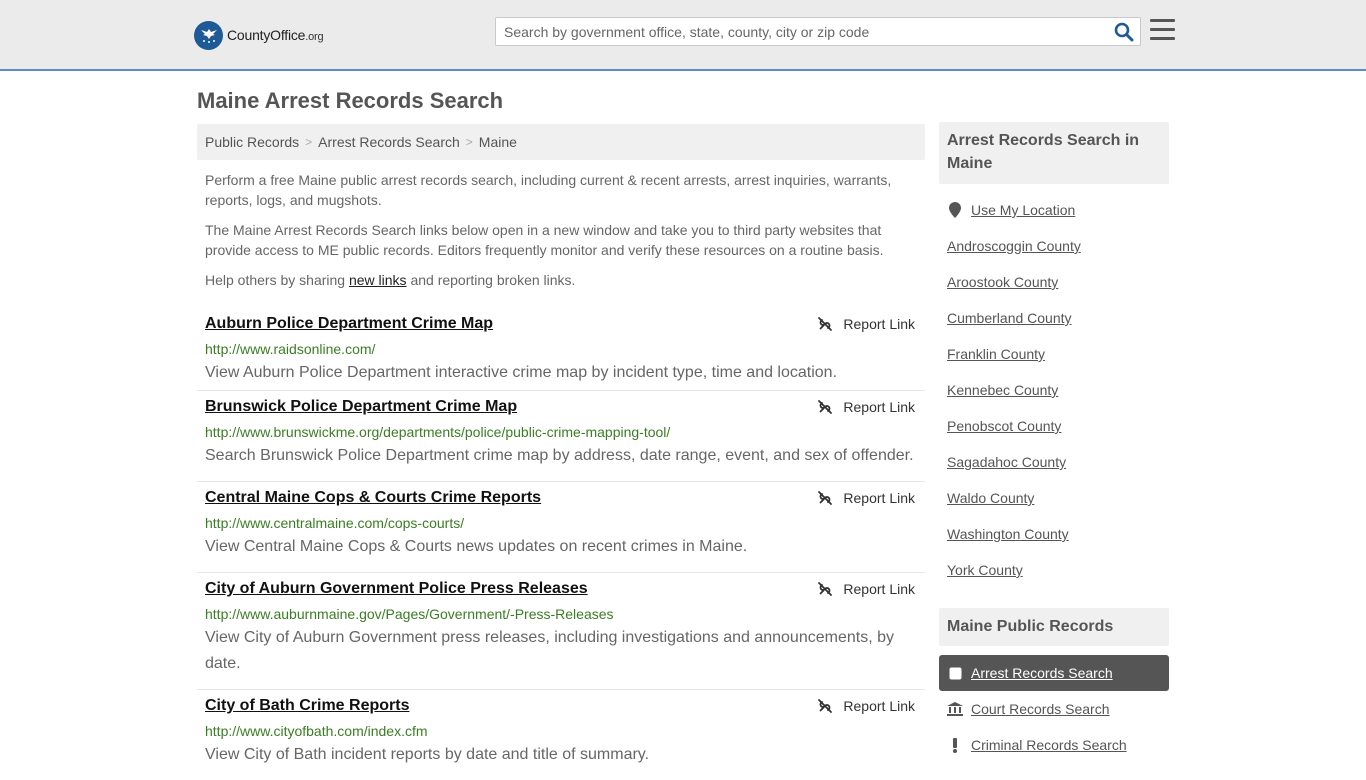 Image resolution: width=1366 pixels, height=780 pixels. What do you see at coordinates (1124, 32) in the screenshot?
I see `search-icon` at bounding box center [1124, 32].